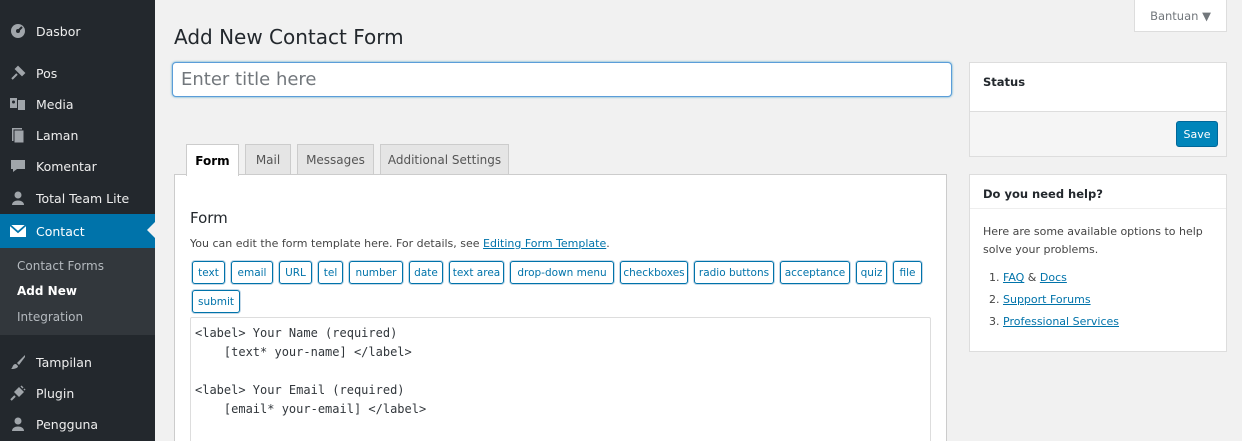 Image resolution: width=1242 pixels, height=441 pixels. I want to click on pin-icon, so click(18, 73).